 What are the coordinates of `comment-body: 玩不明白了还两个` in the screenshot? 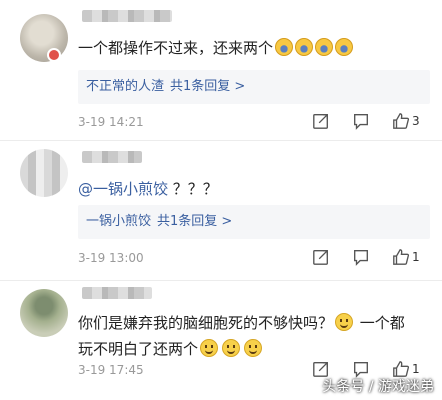 It's located at (138, 349).